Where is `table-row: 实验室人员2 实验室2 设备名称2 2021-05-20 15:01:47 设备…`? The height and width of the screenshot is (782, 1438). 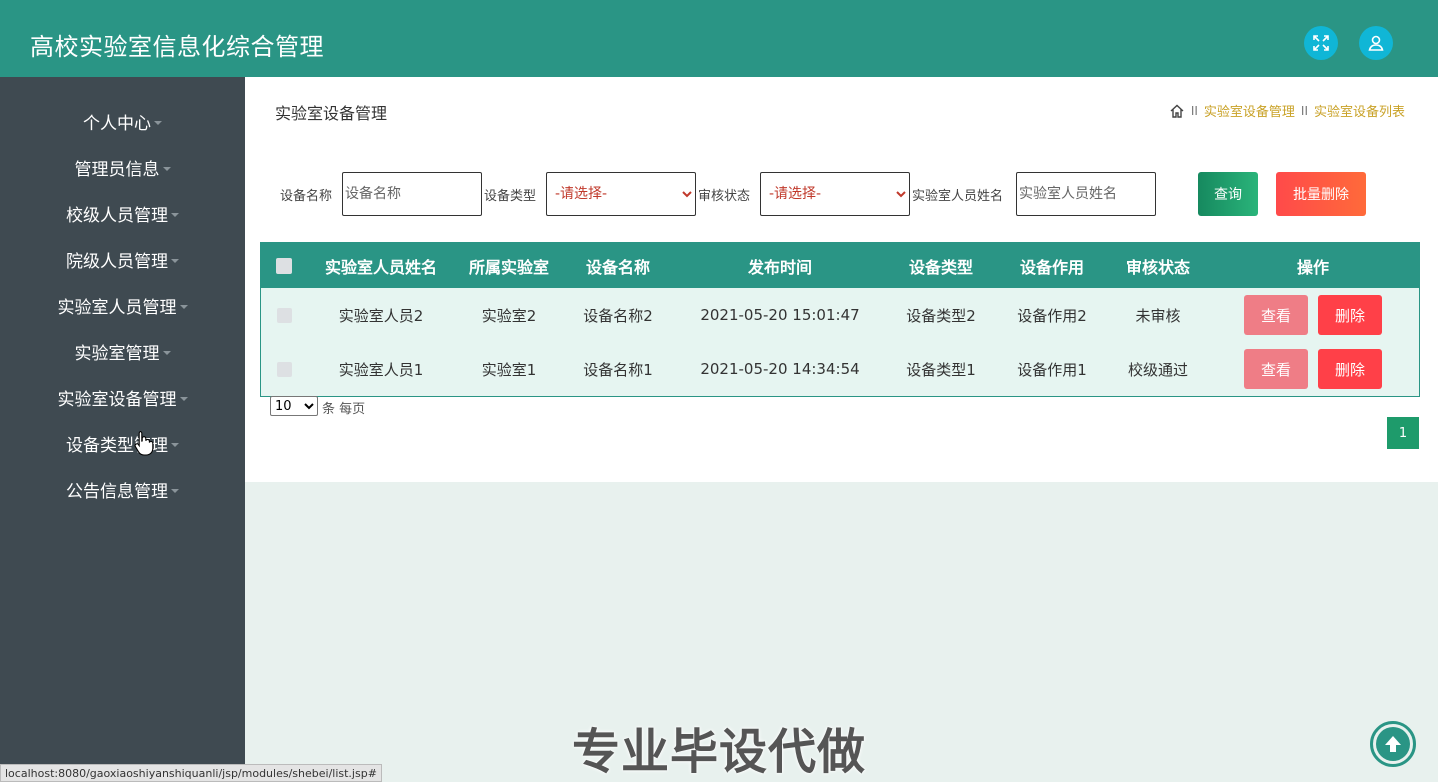
table-row: 实验室人员2 实验室2 设备名称2 2021-05-20 15:01:47 设备… is located at coordinates (840, 315).